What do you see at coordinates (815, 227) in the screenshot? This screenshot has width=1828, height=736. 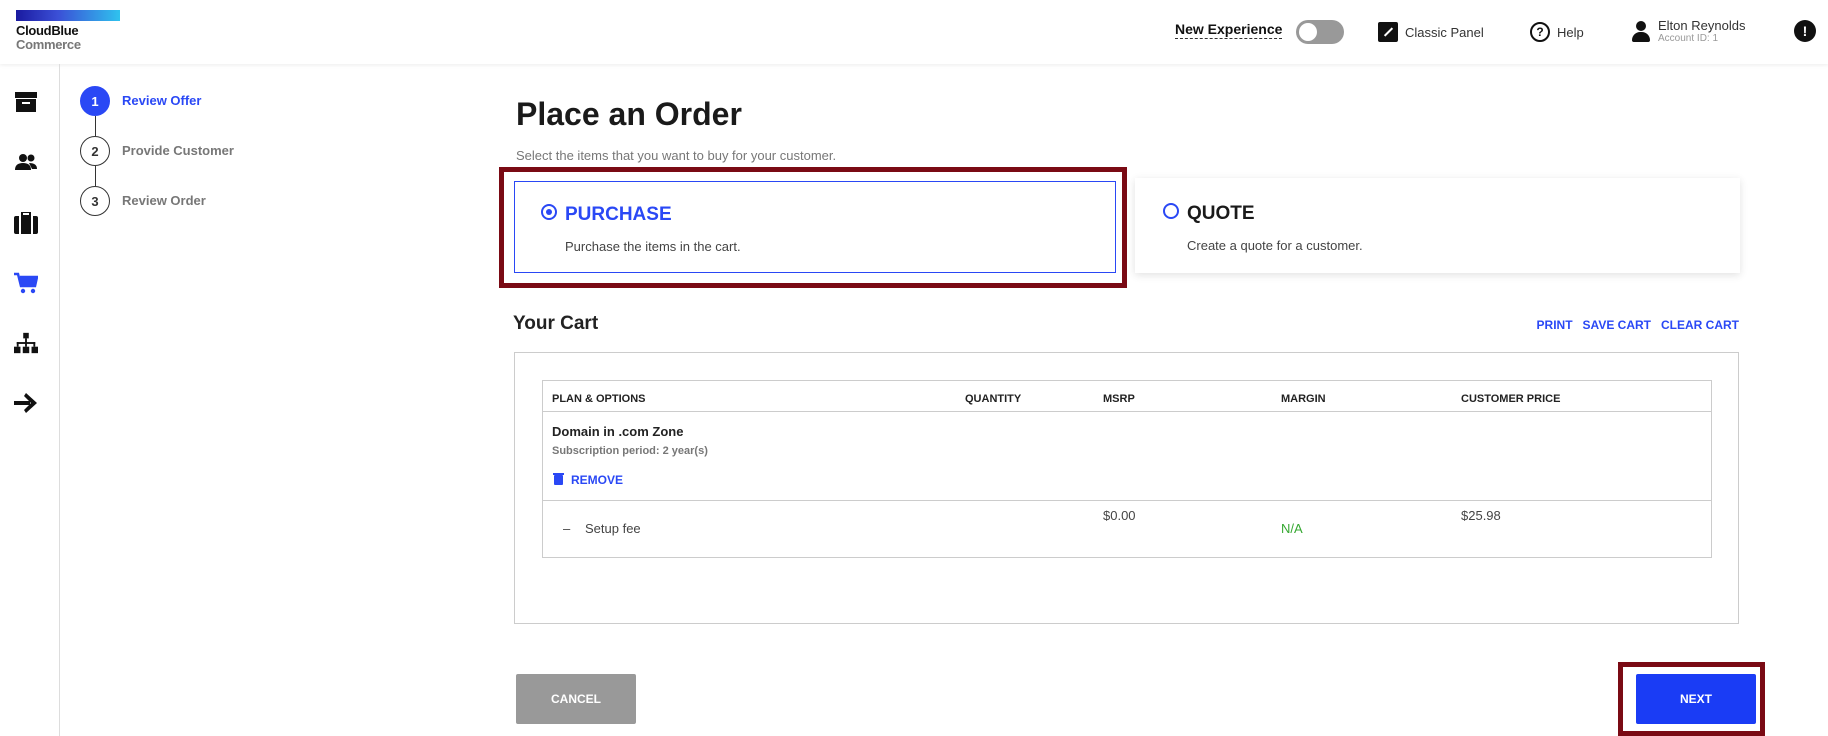 I see `purchase-option: PURCHASE Purchase the items in the cart.` at bounding box center [815, 227].